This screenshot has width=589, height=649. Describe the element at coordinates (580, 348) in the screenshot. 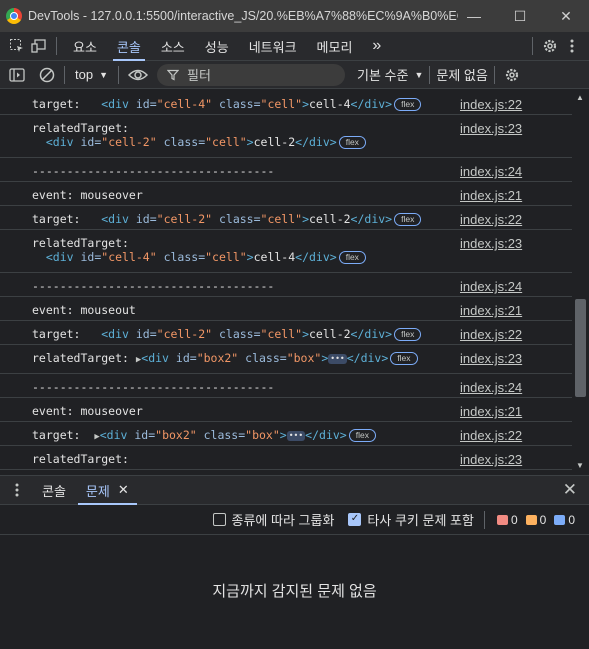

I see `scrollbar-thumb` at that location.